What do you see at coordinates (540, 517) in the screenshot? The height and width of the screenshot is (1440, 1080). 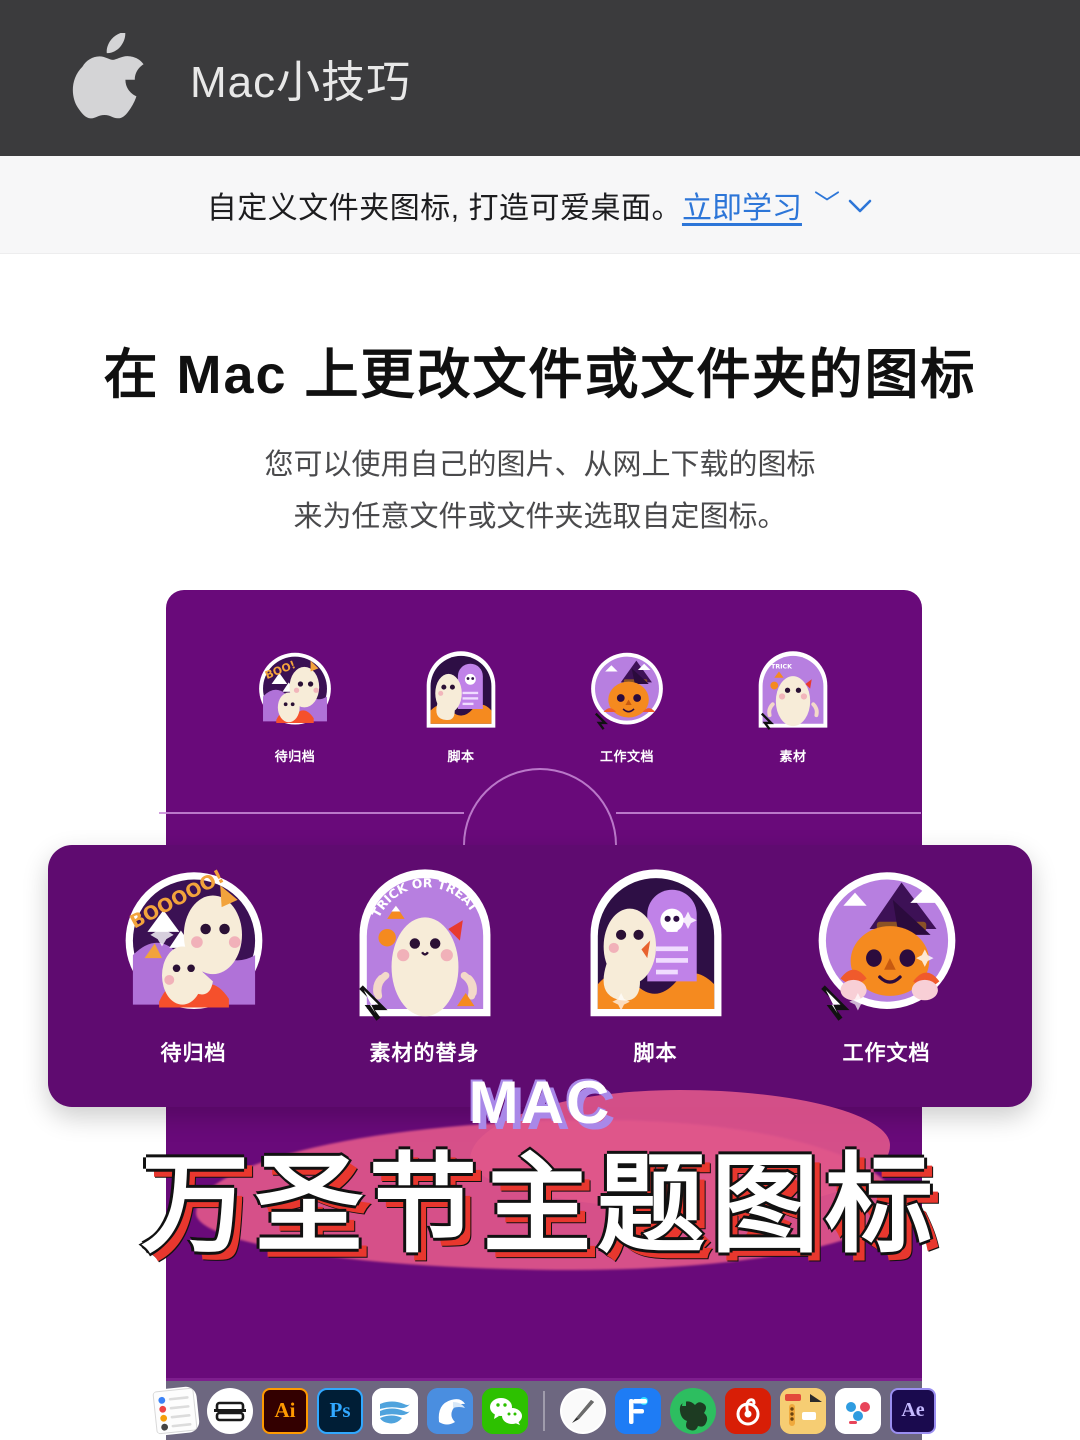 I see `hero-subtitle-line2: 来为任意文件或文件夹选取自定图标。` at bounding box center [540, 517].